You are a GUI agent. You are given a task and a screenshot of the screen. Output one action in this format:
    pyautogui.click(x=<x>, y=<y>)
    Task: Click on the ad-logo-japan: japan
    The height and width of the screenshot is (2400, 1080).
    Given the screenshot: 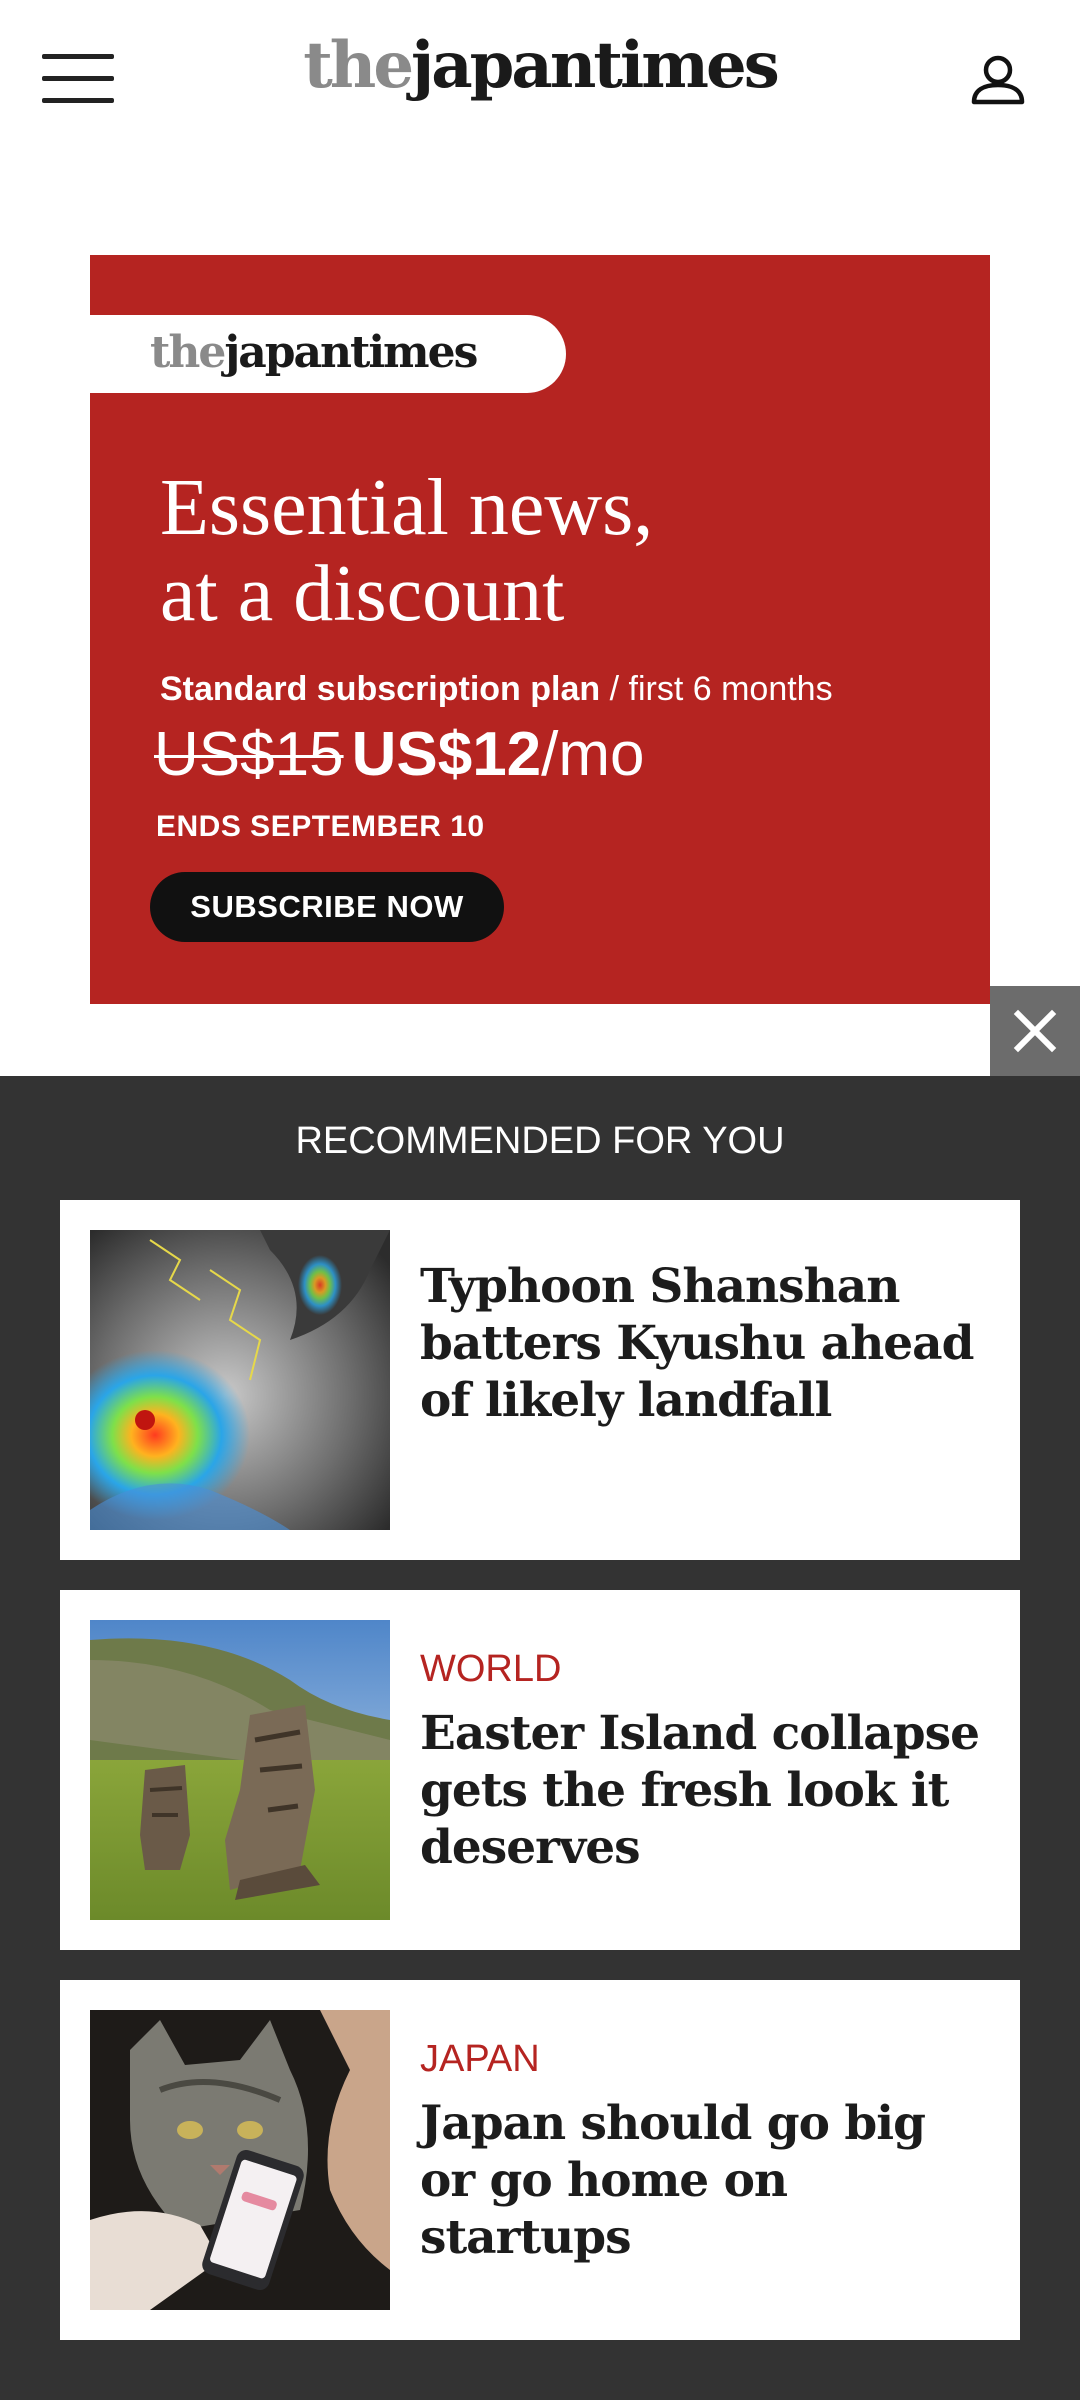 What is the action you would take?
    pyautogui.click(x=288, y=352)
    